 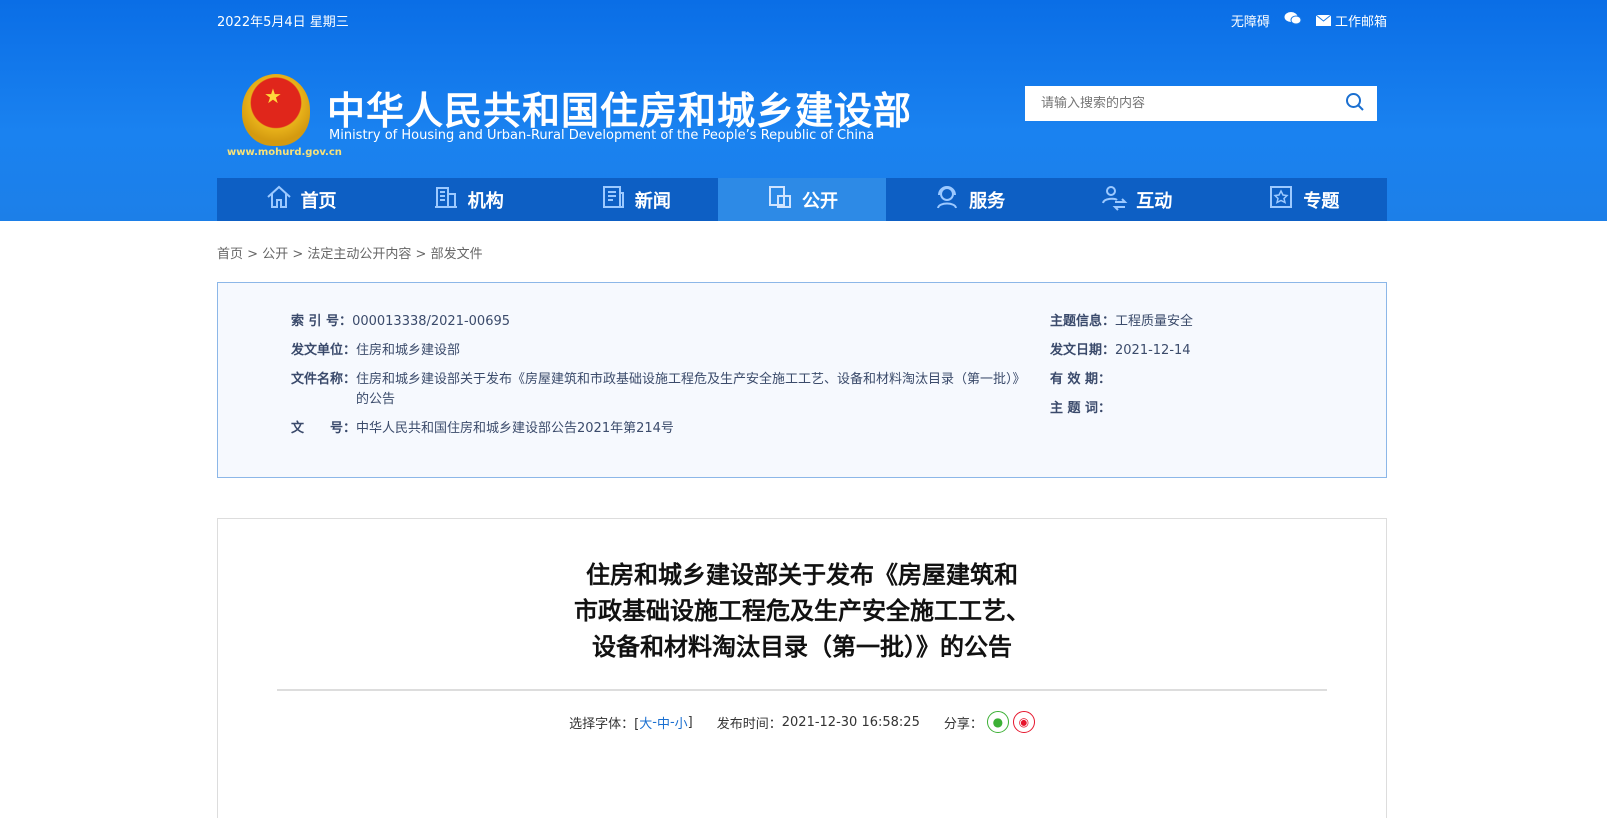 What do you see at coordinates (1083, 321) in the screenshot?
I see `topic-label: 主题信息：` at bounding box center [1083, 321].